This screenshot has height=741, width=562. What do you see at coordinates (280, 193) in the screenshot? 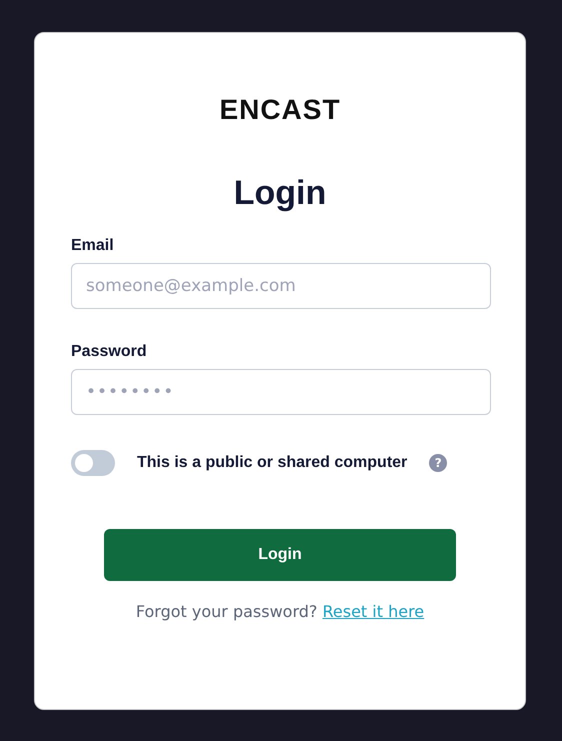
I see `page-title: Login` at bounding box center [280, 193].